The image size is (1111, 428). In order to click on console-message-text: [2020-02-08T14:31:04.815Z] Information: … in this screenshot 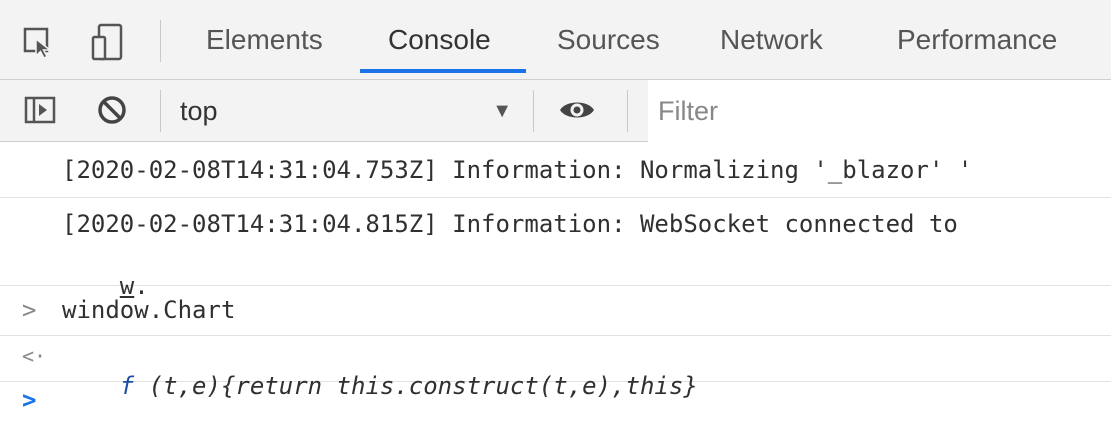, I will do `click(510, 224)`.